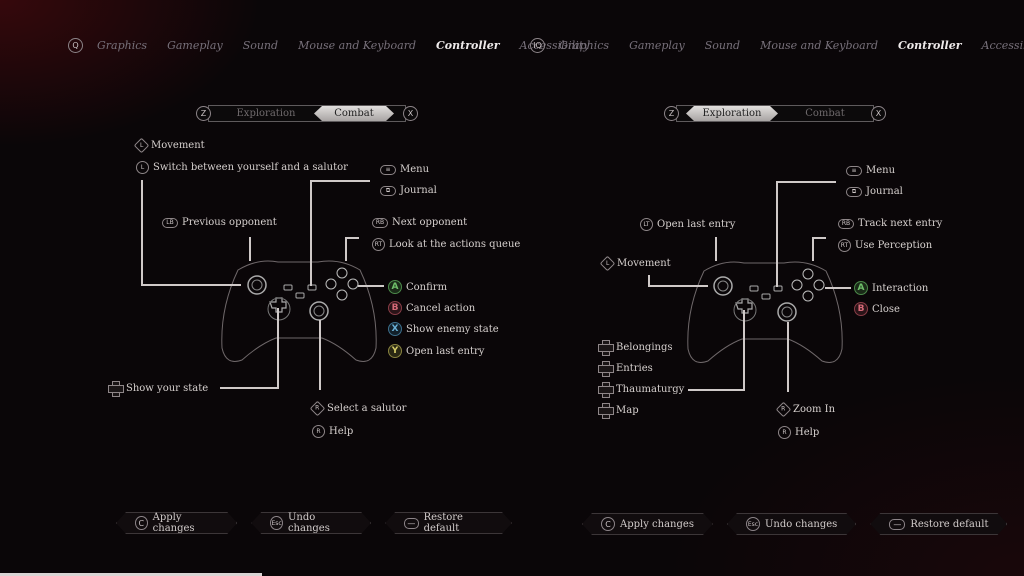  I want to click on label-menu: ≡ Menu, so click(870, 170).